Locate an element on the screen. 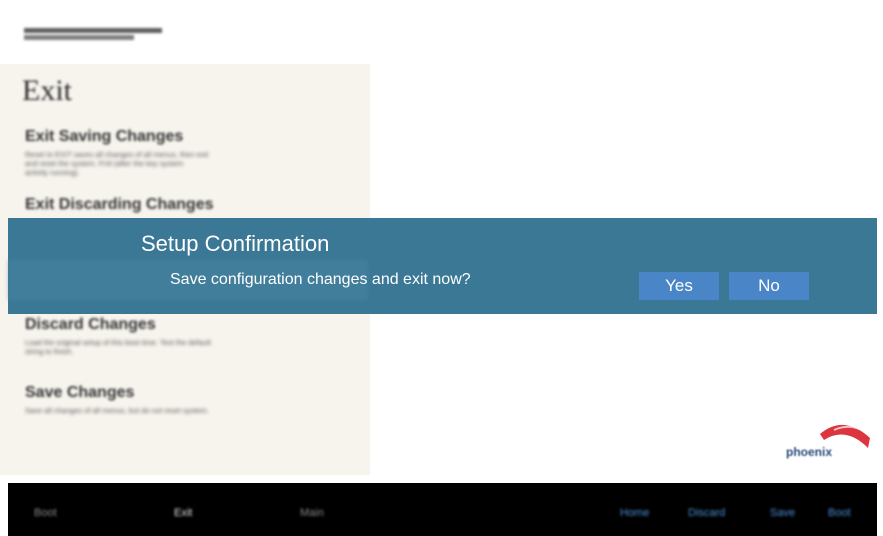 The image size is (883, 536). dialog-title: Setup Confirmation is located at coordinates (235, 243).